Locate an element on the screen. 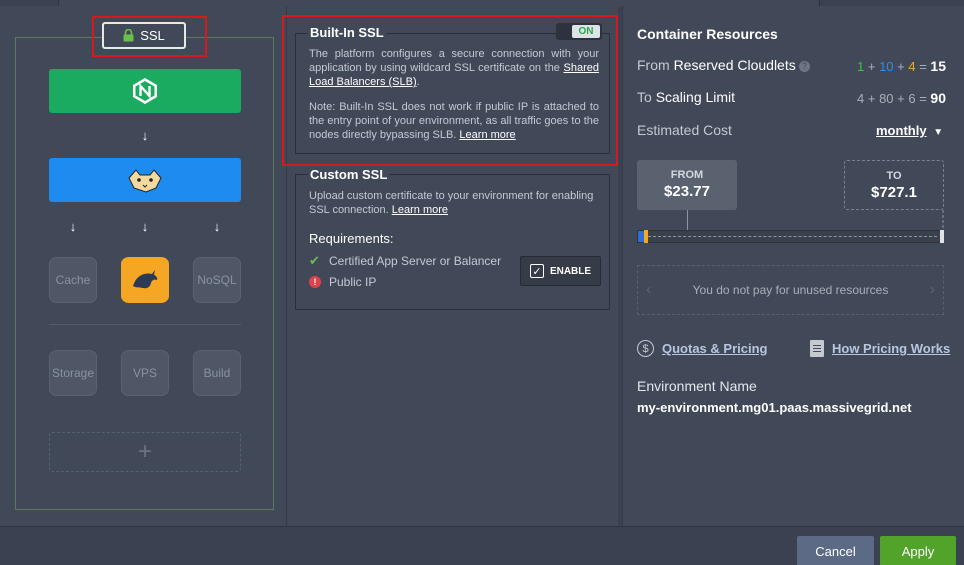  dollar-icon: $ is located at coordinates (645, 348).